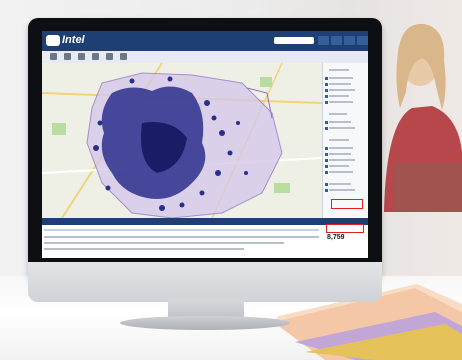  What do you see at coordinates (73, 40) in the screenshot?
I see `app-name: Intel` at bounding box center [73, 40].